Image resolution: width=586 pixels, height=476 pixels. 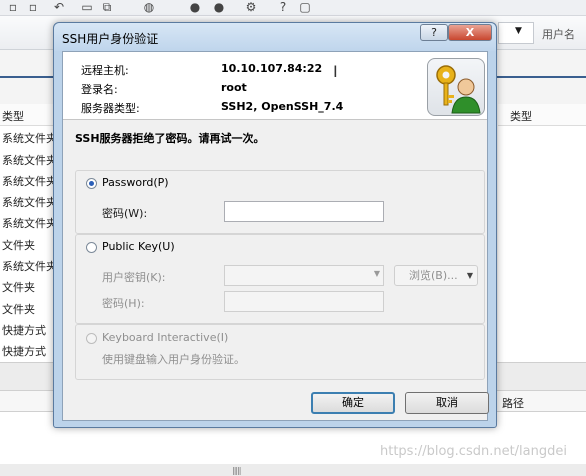 I want to click on gear-icon: ⚙, so click(x=251, y=7).